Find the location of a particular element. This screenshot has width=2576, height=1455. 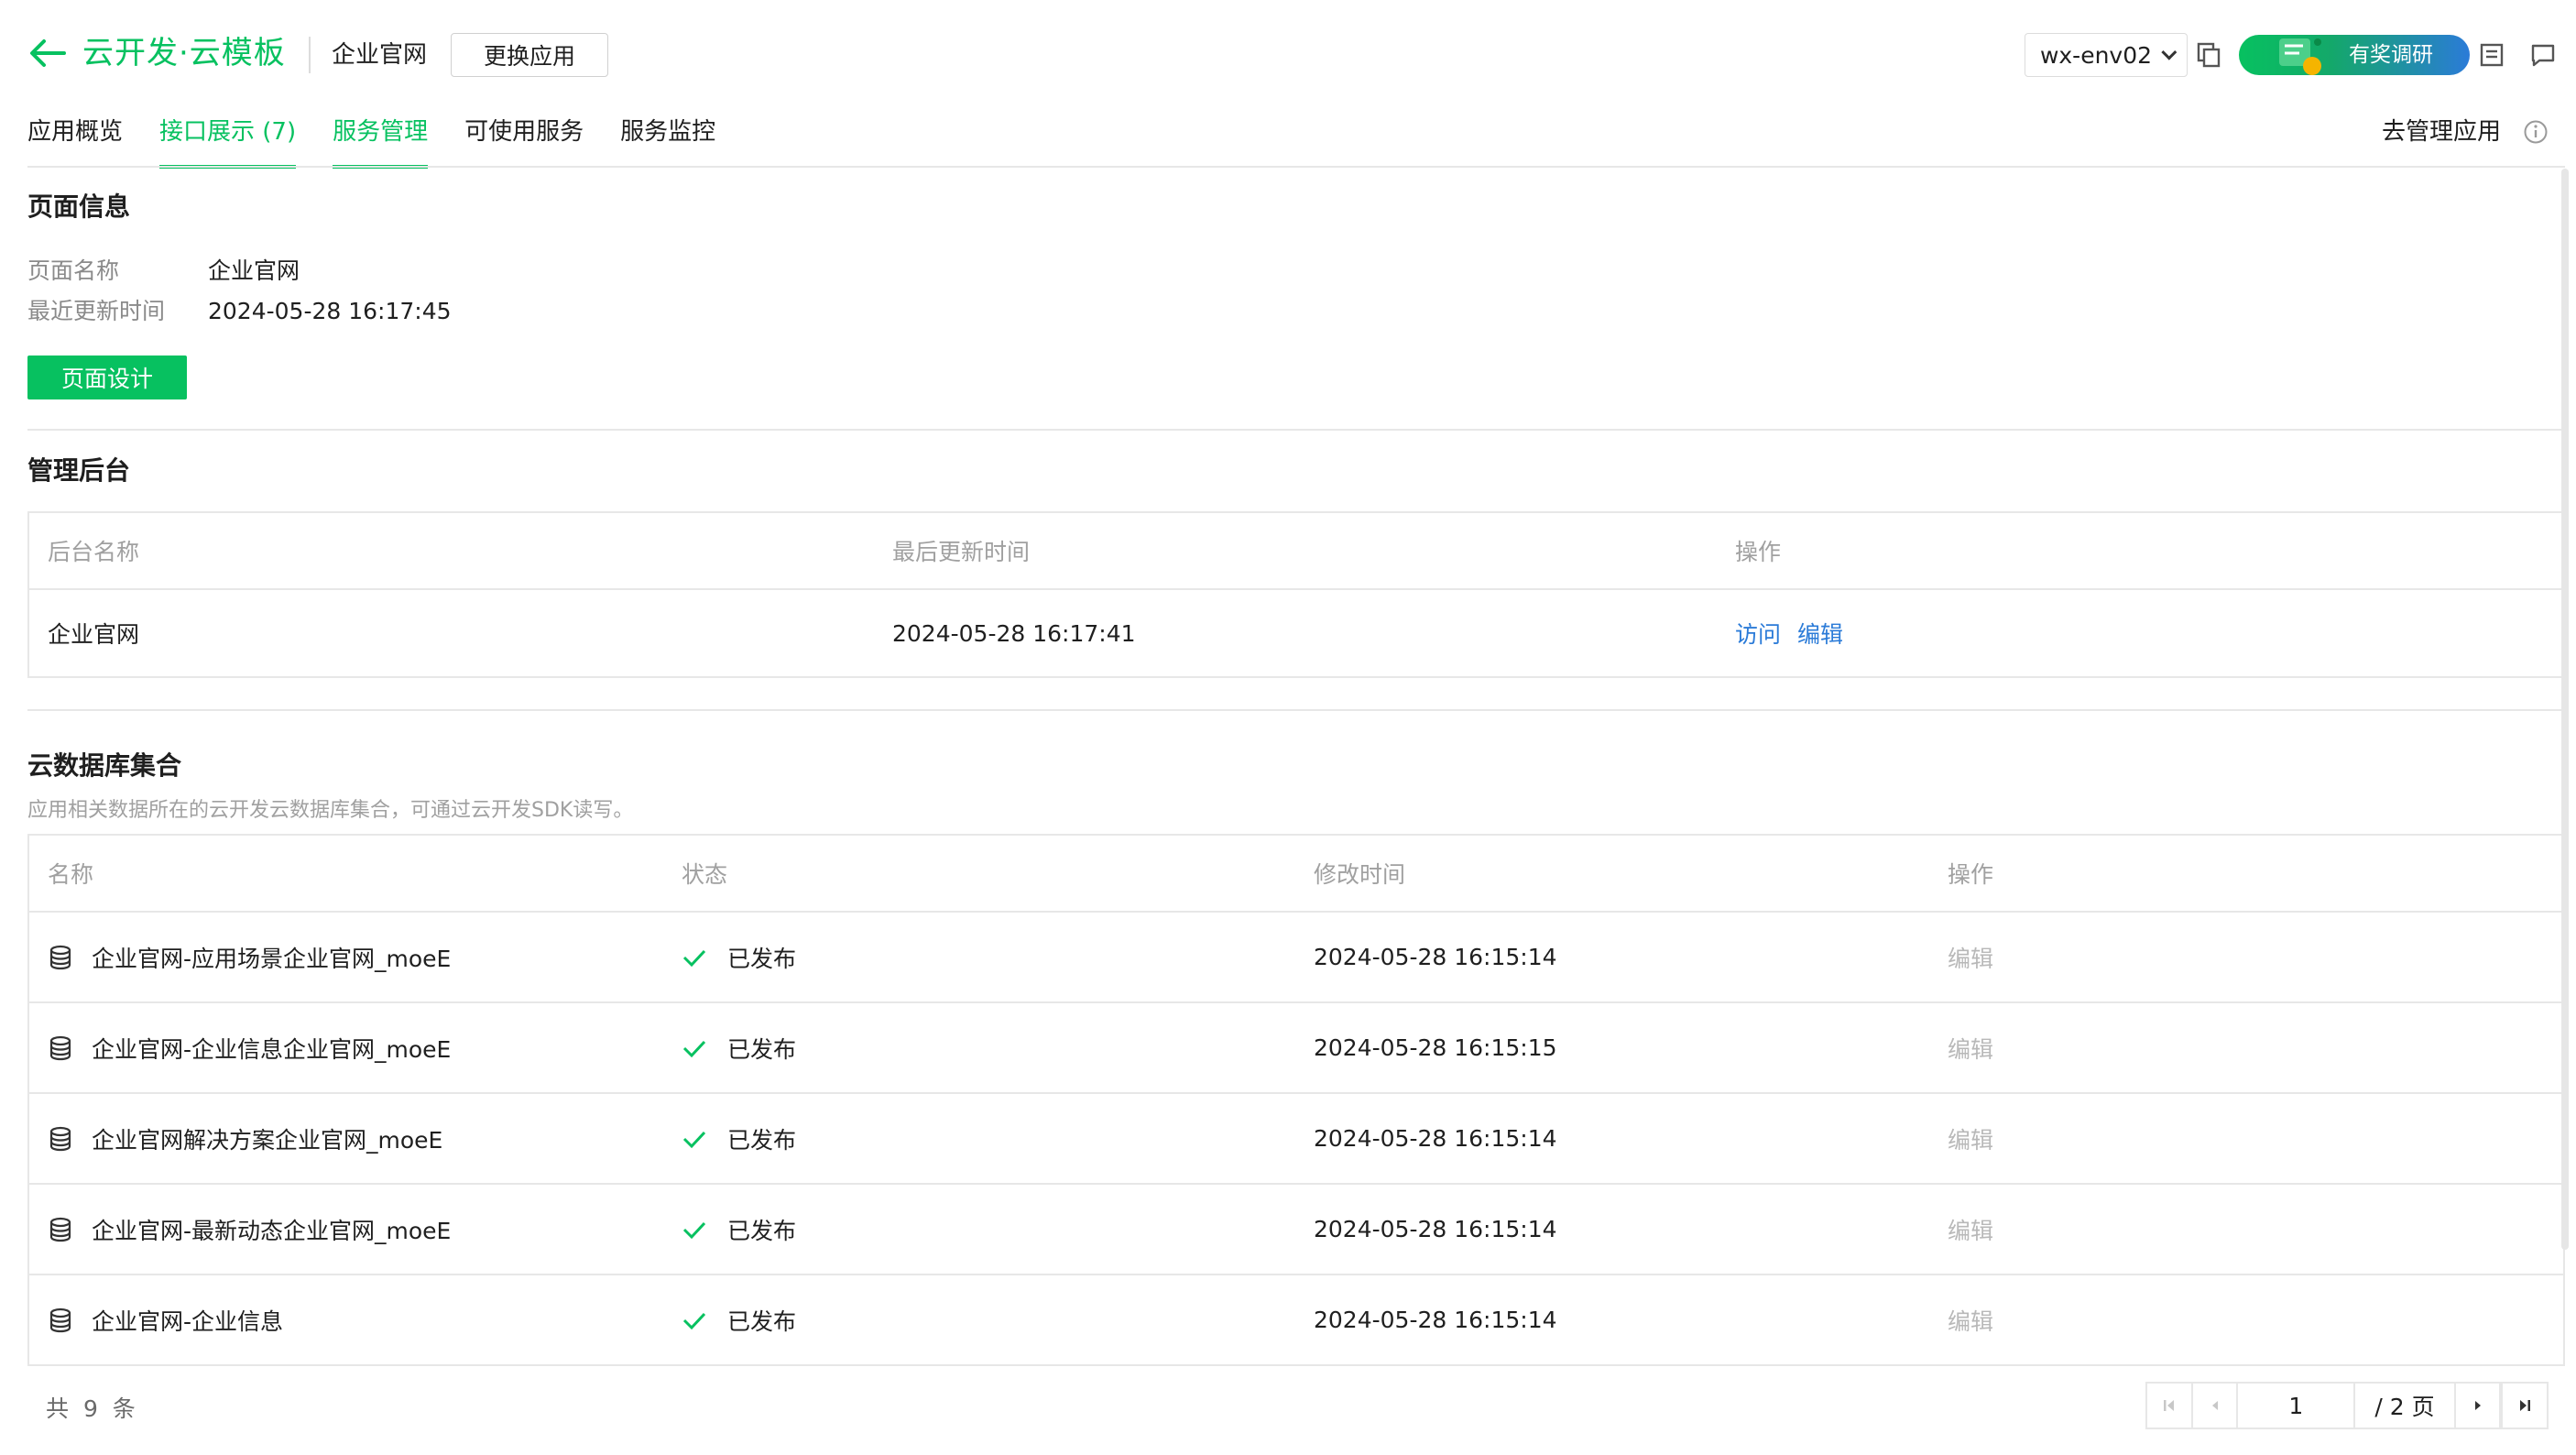

prev-page-icon is located at coordinates (2215, 1405).